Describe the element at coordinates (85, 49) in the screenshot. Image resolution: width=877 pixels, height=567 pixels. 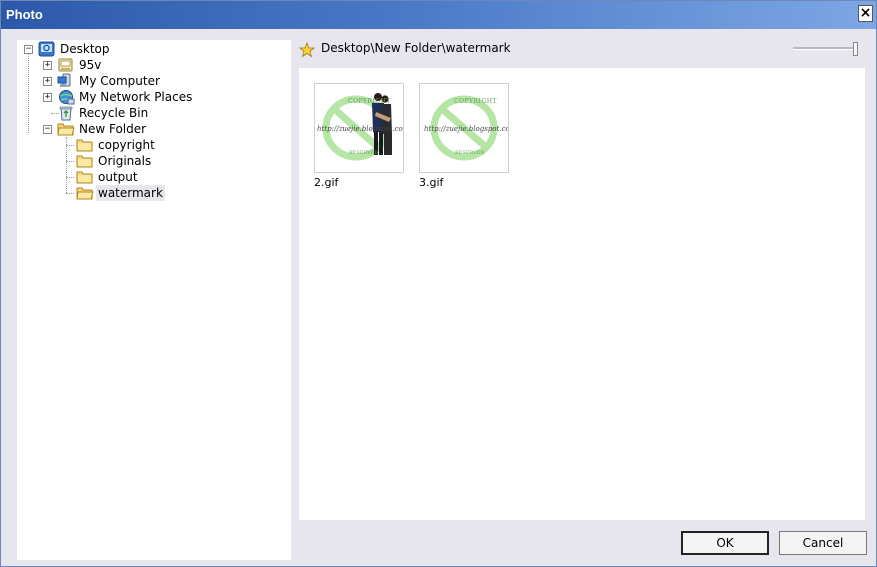
I see `tree-item-label: Desktop` at that location.